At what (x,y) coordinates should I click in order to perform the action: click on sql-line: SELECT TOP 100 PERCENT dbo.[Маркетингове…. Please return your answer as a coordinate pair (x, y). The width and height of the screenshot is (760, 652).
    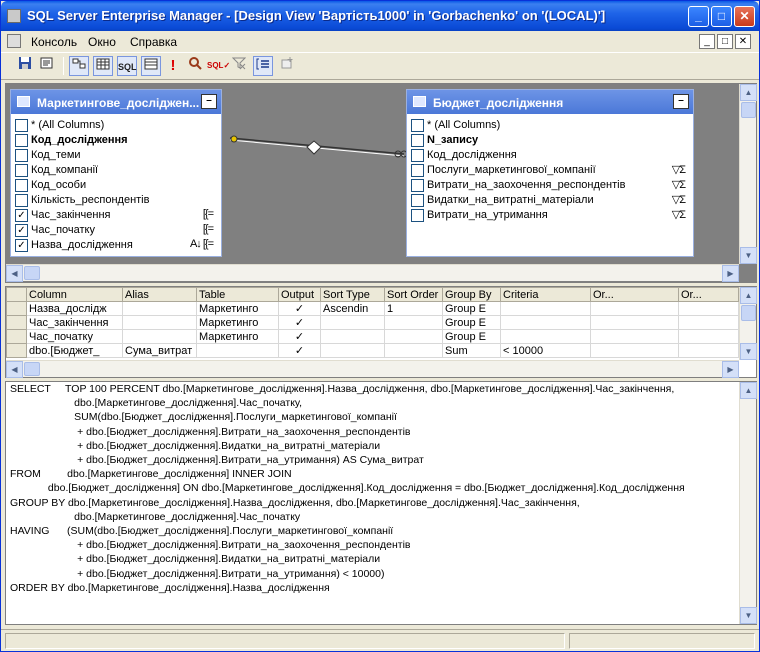
    Looking at the image, I should click on (347, 389).